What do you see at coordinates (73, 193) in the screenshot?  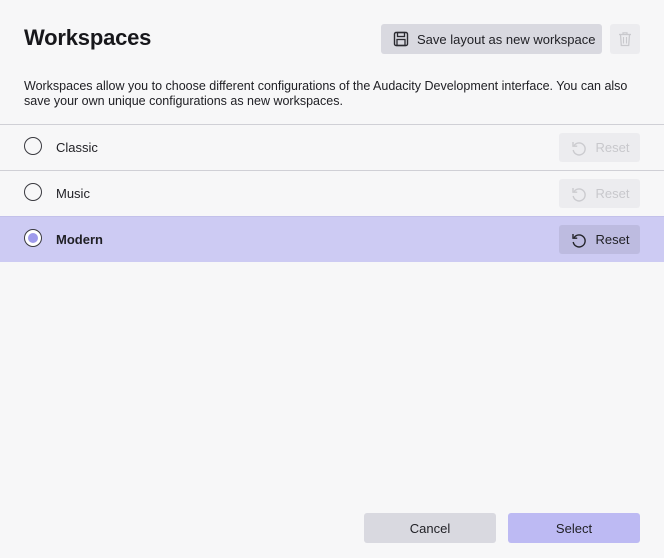 I see `workspace-name: Music` at bounding box center [73, 193].